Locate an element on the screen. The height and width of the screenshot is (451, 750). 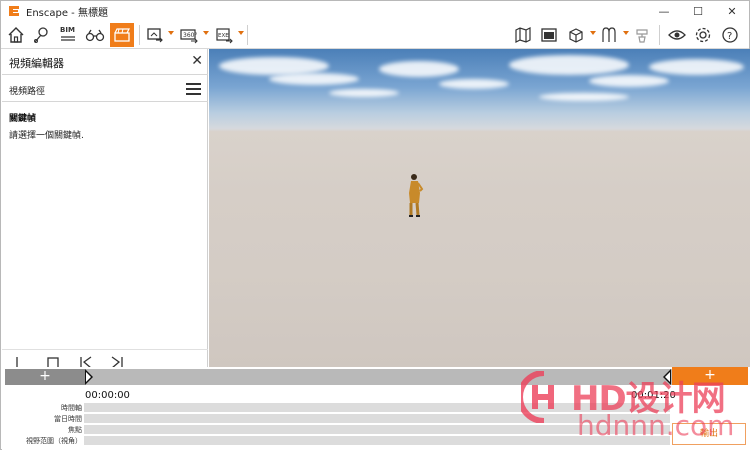
time-end: 00:01:20 is located at coordinates (653, 395).